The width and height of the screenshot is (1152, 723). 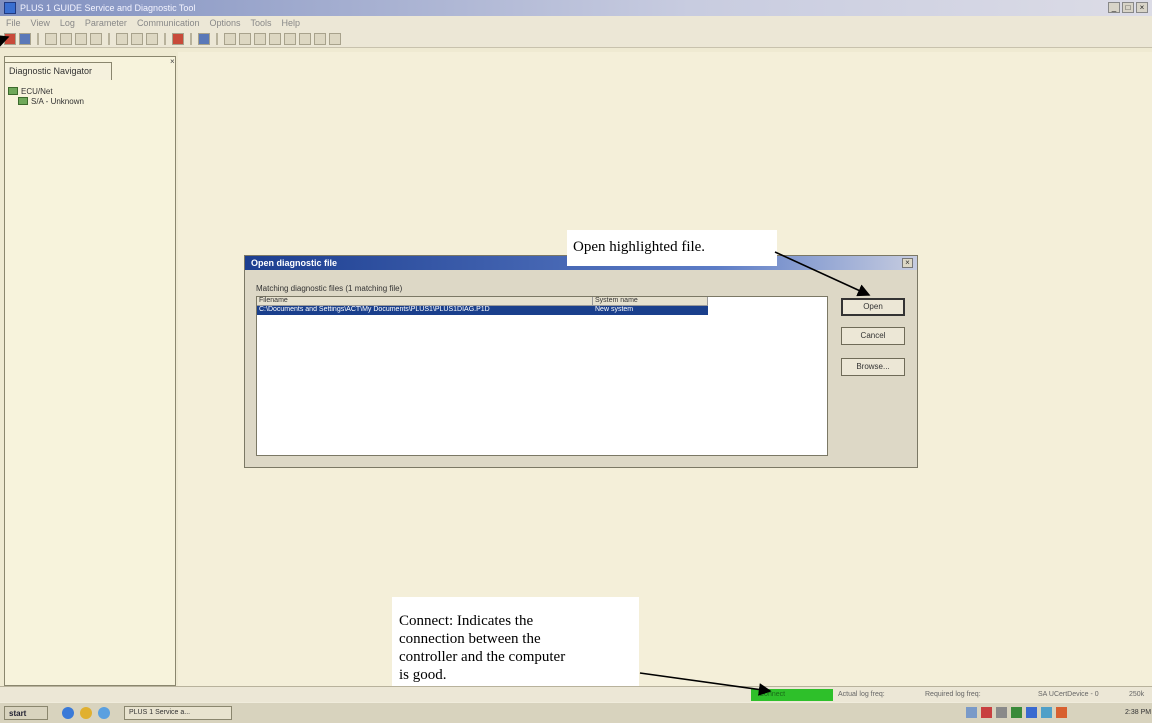 I want to click on panel-close-icon: ×, so click(x=172, y=61).